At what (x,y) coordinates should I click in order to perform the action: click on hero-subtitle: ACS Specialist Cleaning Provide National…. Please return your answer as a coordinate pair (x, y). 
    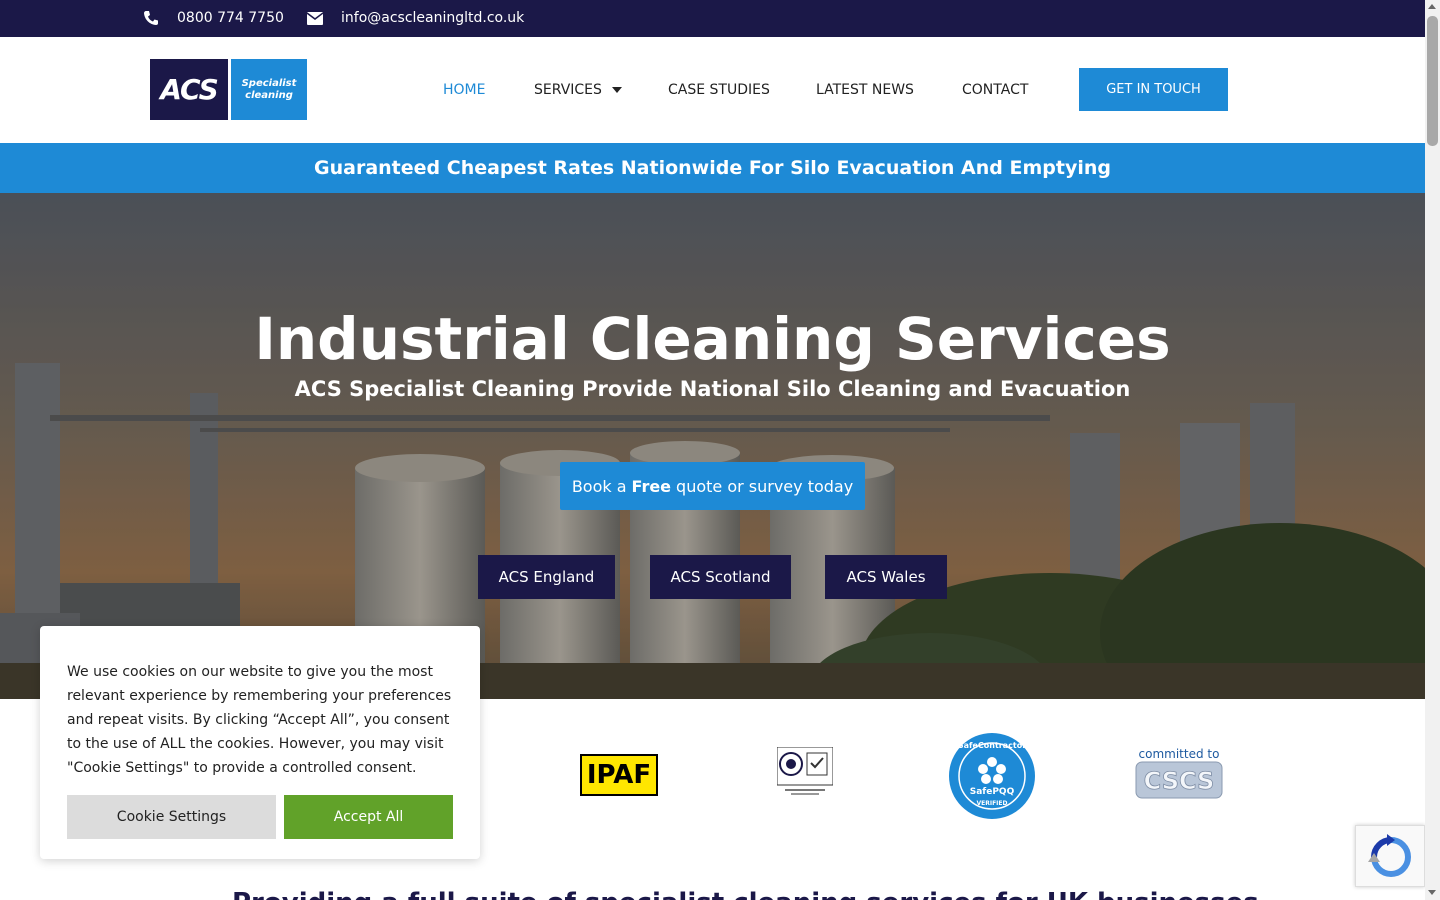
    Looking at the image, I should click on (712, 389).